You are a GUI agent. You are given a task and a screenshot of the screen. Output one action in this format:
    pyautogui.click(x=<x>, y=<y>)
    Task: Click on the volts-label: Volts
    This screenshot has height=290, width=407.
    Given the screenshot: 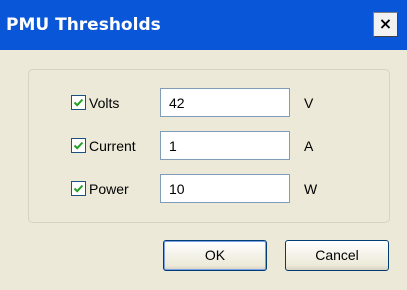 What is the action you would take?
    pyautogui.click(x=104, y=103)
    